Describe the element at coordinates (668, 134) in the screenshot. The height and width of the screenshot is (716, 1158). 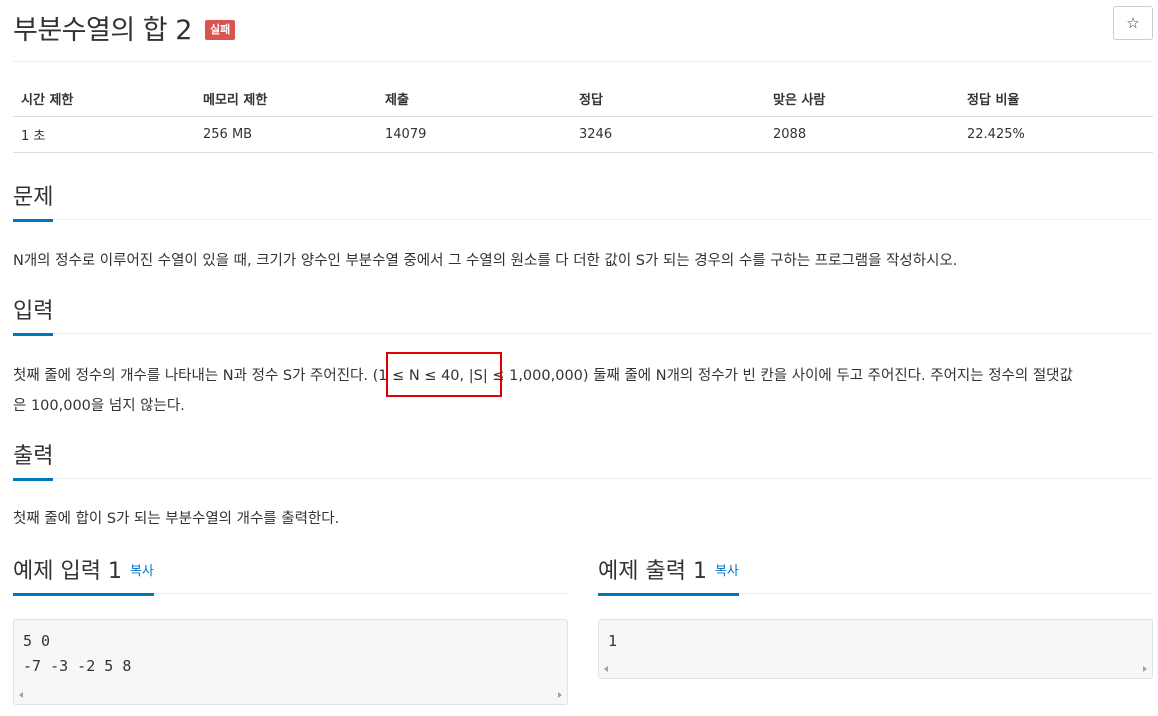
I see `accepted-value: 3246` at that location.